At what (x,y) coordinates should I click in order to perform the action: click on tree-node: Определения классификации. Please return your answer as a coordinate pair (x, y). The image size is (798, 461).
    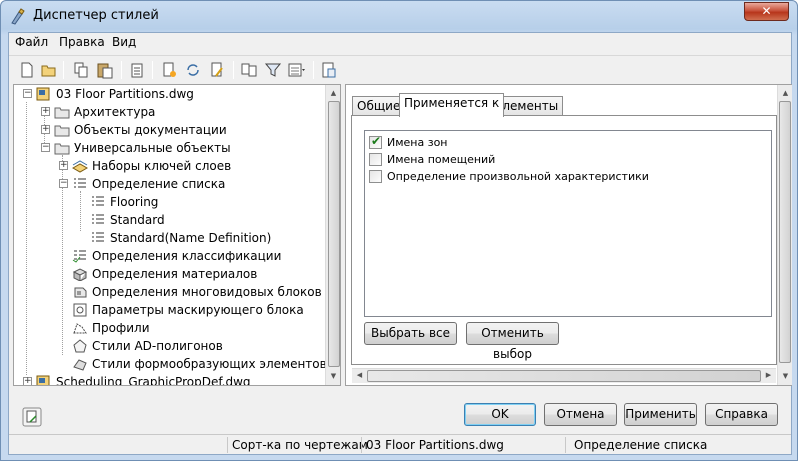
    Looking at the image, I should click on (170, 256).